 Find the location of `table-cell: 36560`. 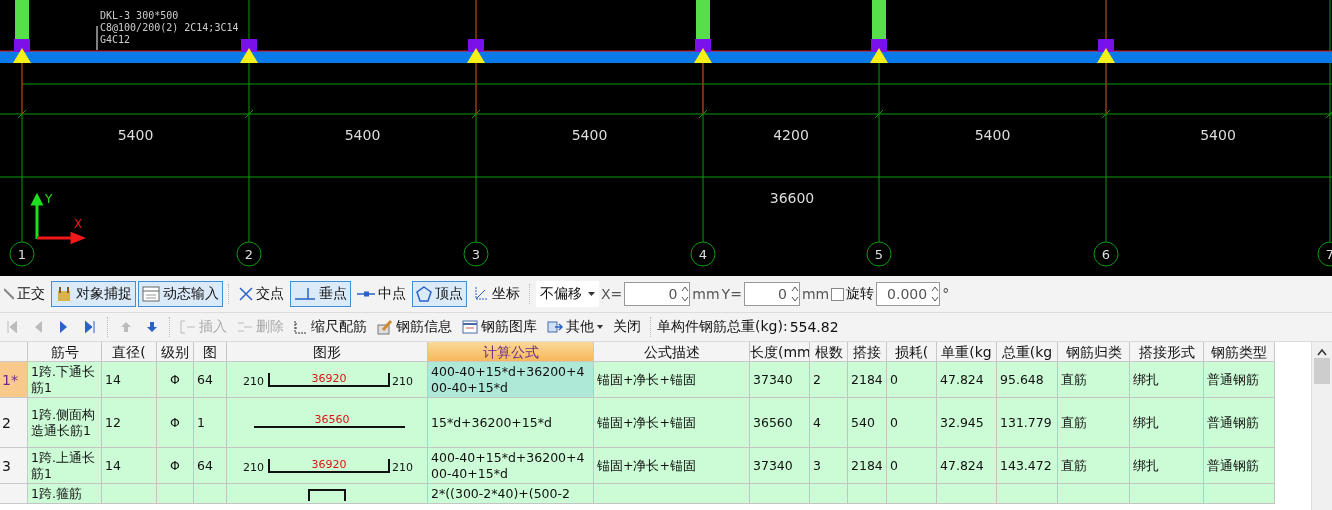

table-cell: 36560 is located at coordinates (780, 423).